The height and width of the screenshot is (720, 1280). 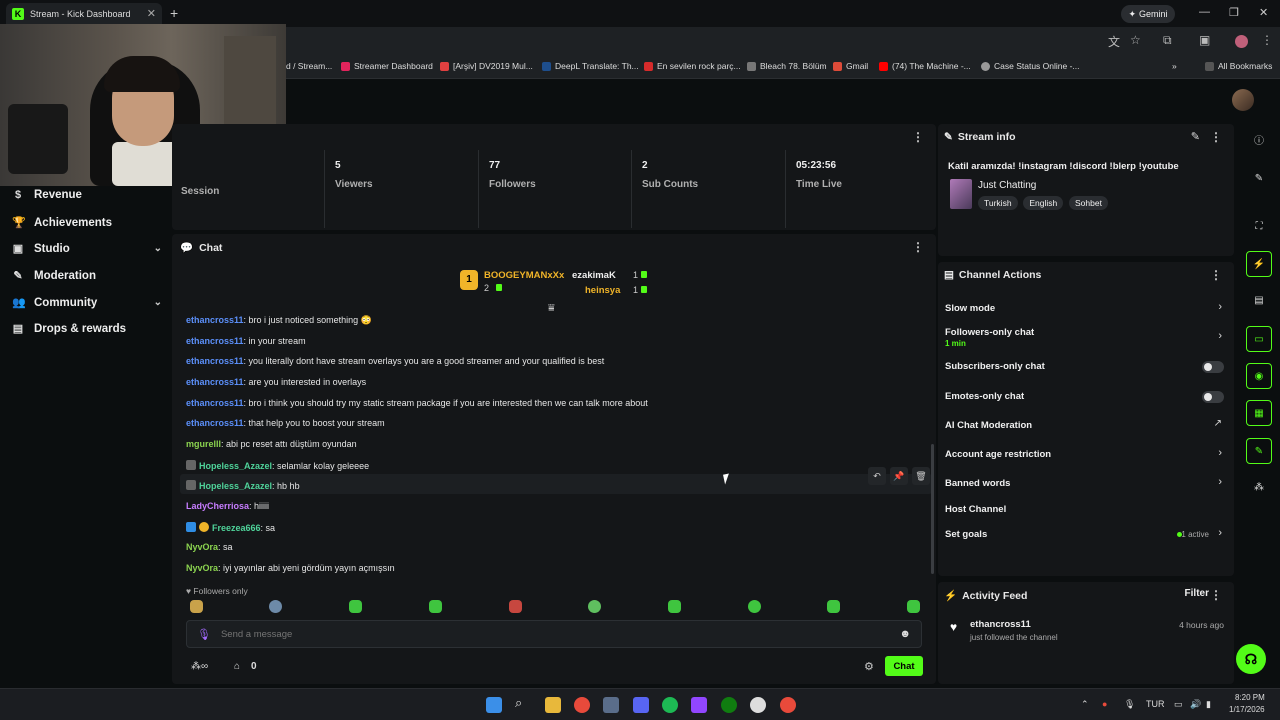 What do you see at coordinates (788, 705) in the screenshot?
I see `chrome-active-icon` at bounding box center [788, 705].